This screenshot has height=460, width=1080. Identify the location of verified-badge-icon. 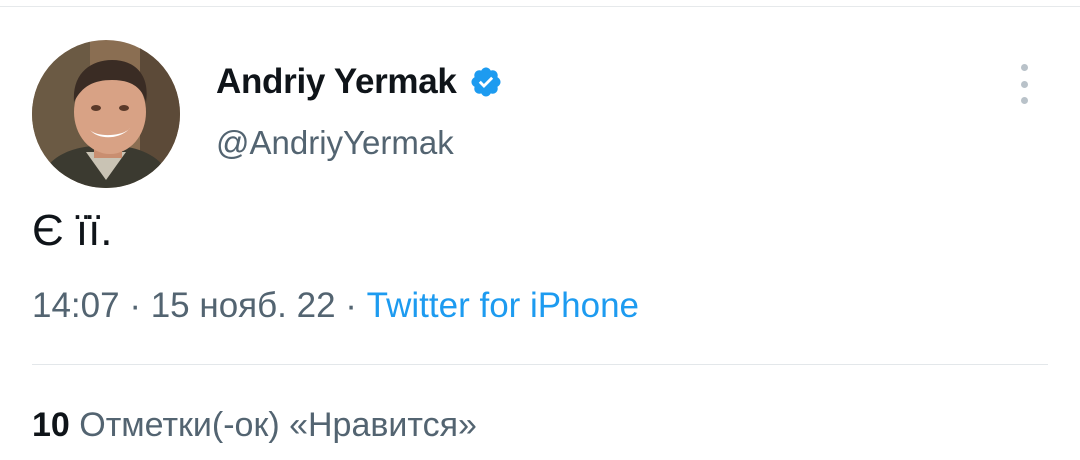
(486, 82).